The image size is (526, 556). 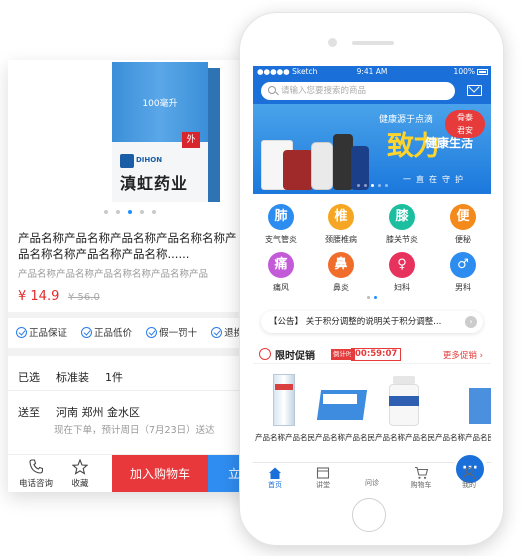 I want to click on tab-consult: ··· 问诊, so click(x=419, y=470).